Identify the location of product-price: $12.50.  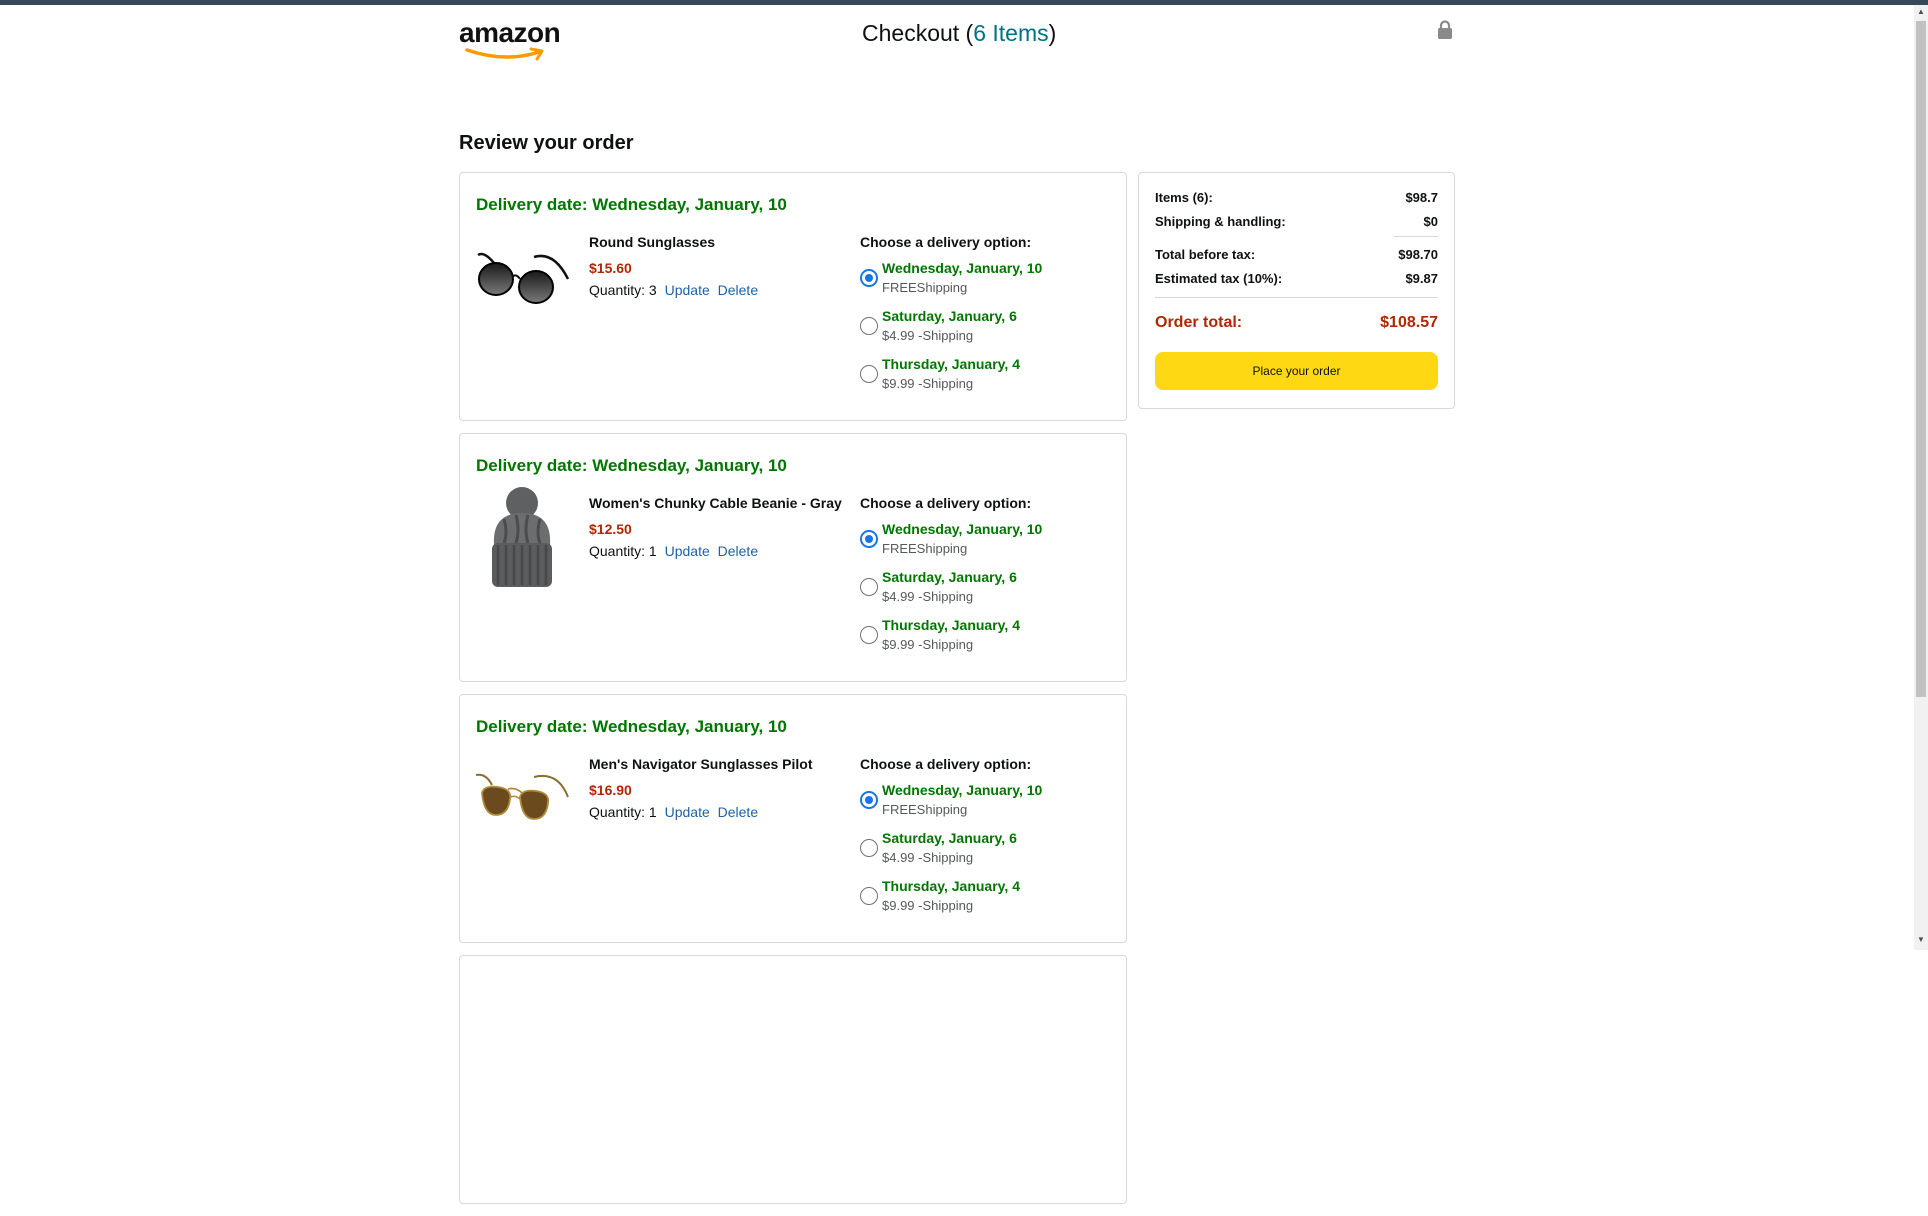
(610, 529).